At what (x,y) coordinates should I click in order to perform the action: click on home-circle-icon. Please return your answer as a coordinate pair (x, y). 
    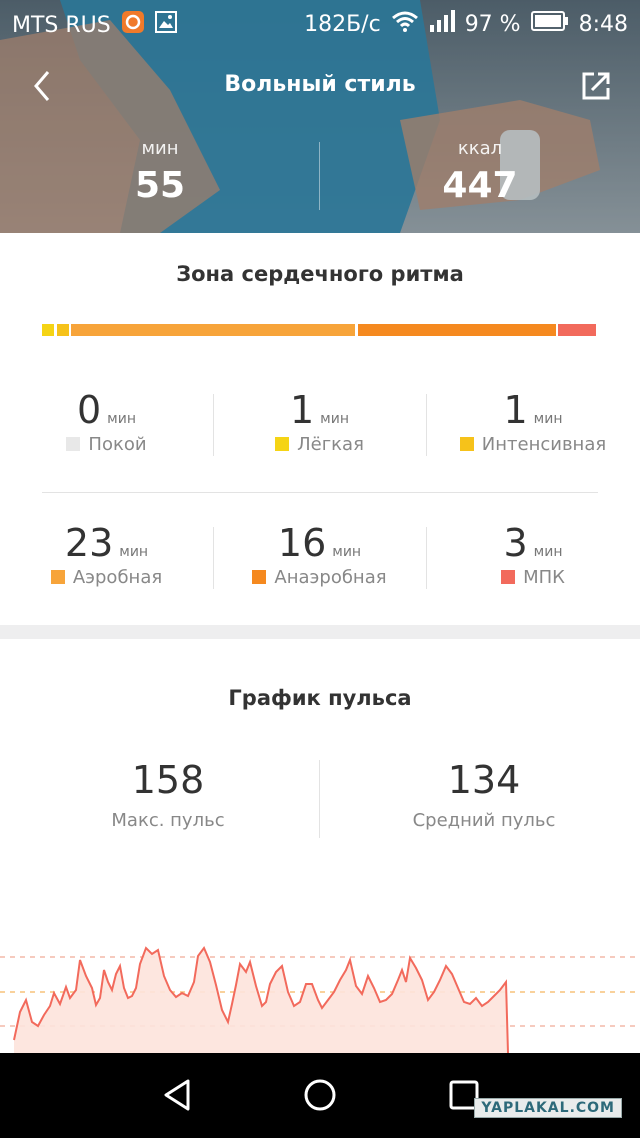
    Looking at the image, I should click on (320, 1095).